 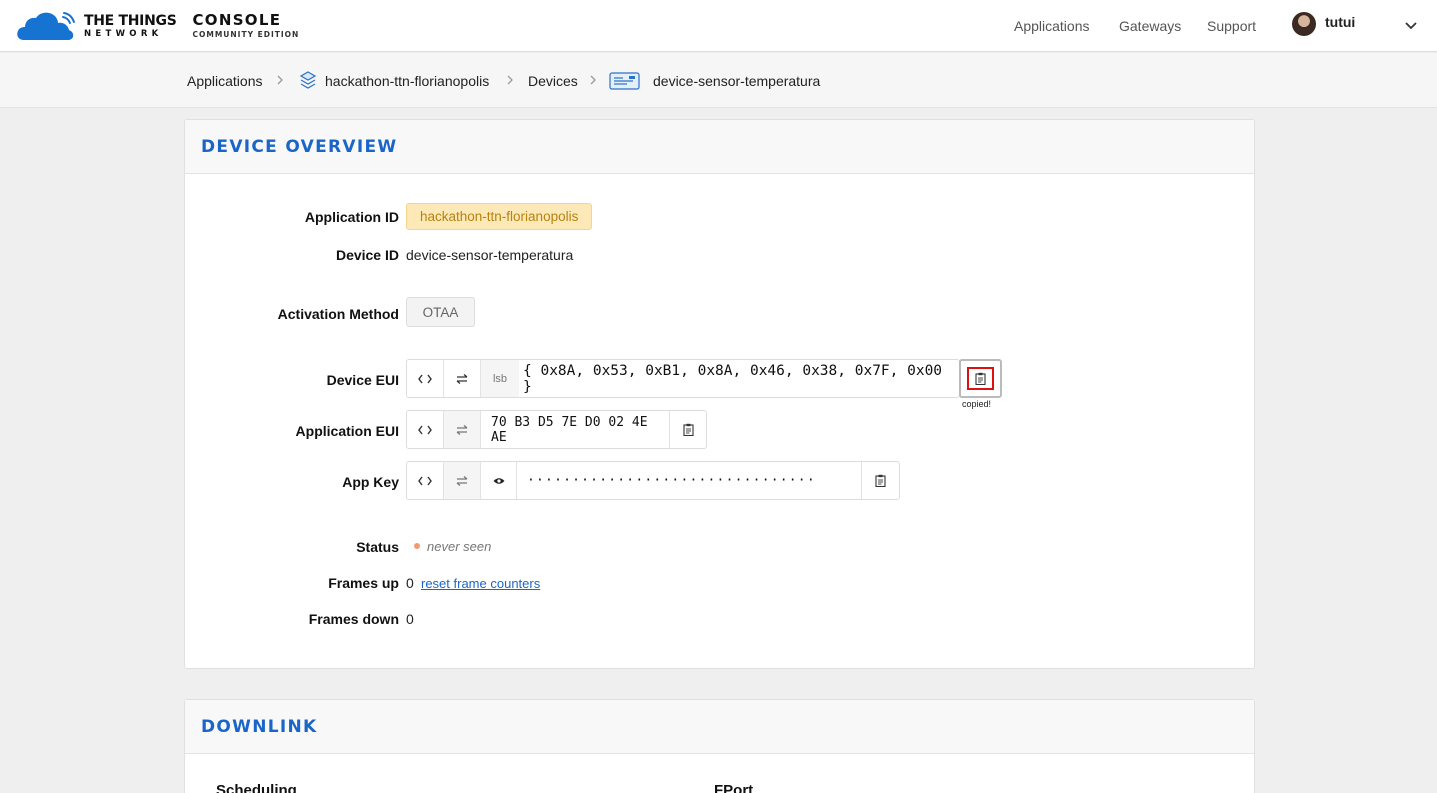 I want to click on status-label: Status, so click(x=377, y=547).